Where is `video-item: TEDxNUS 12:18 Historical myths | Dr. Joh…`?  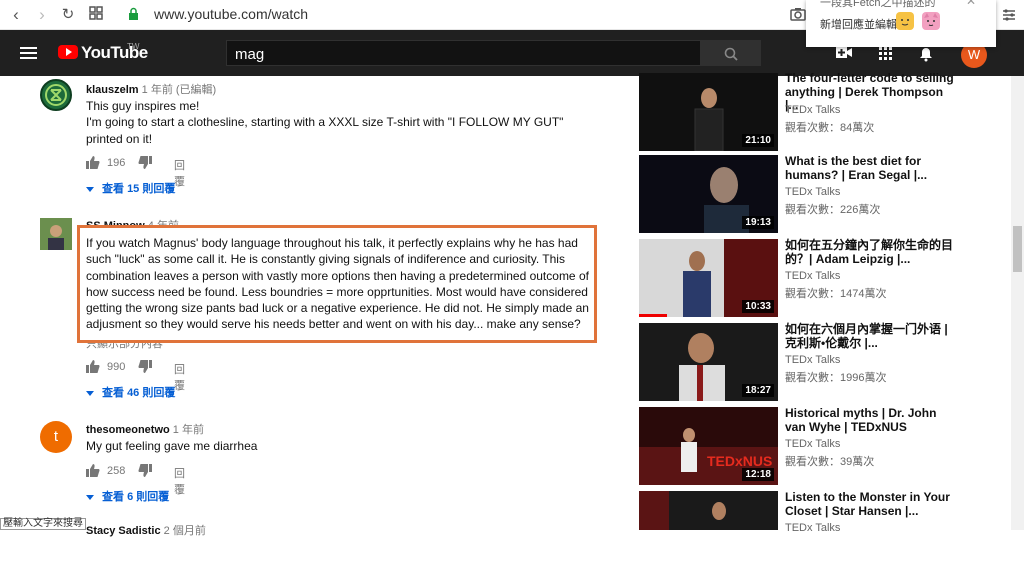 video-item: TEDxNUS 12:18 Historical myths | Dr. Joh… is located at coordinates (831, 445).